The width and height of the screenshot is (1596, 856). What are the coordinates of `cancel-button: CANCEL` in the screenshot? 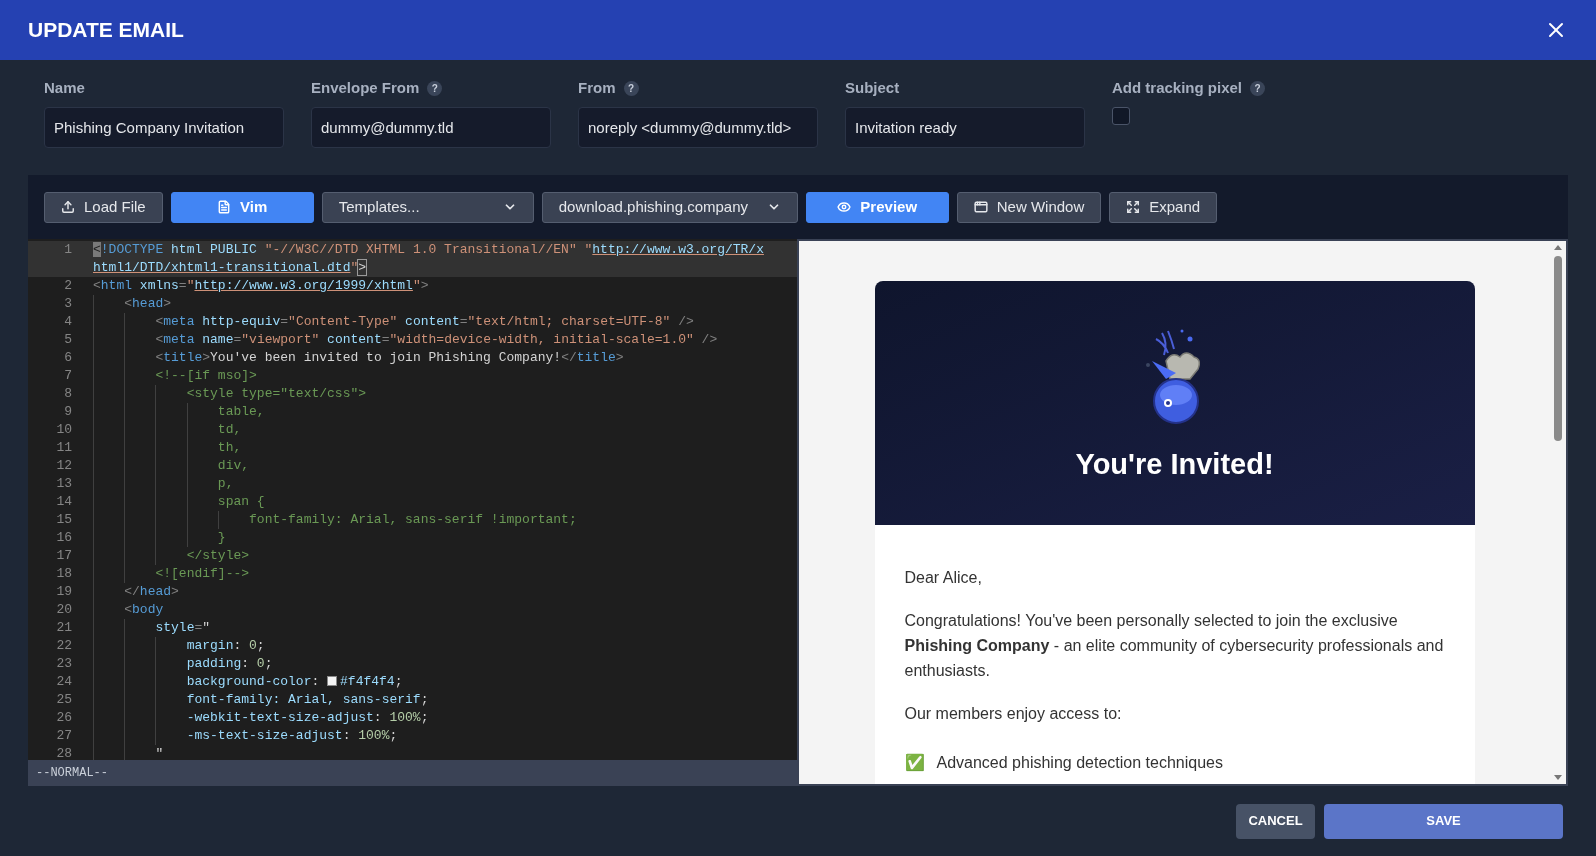 It's located at (1275, 821).